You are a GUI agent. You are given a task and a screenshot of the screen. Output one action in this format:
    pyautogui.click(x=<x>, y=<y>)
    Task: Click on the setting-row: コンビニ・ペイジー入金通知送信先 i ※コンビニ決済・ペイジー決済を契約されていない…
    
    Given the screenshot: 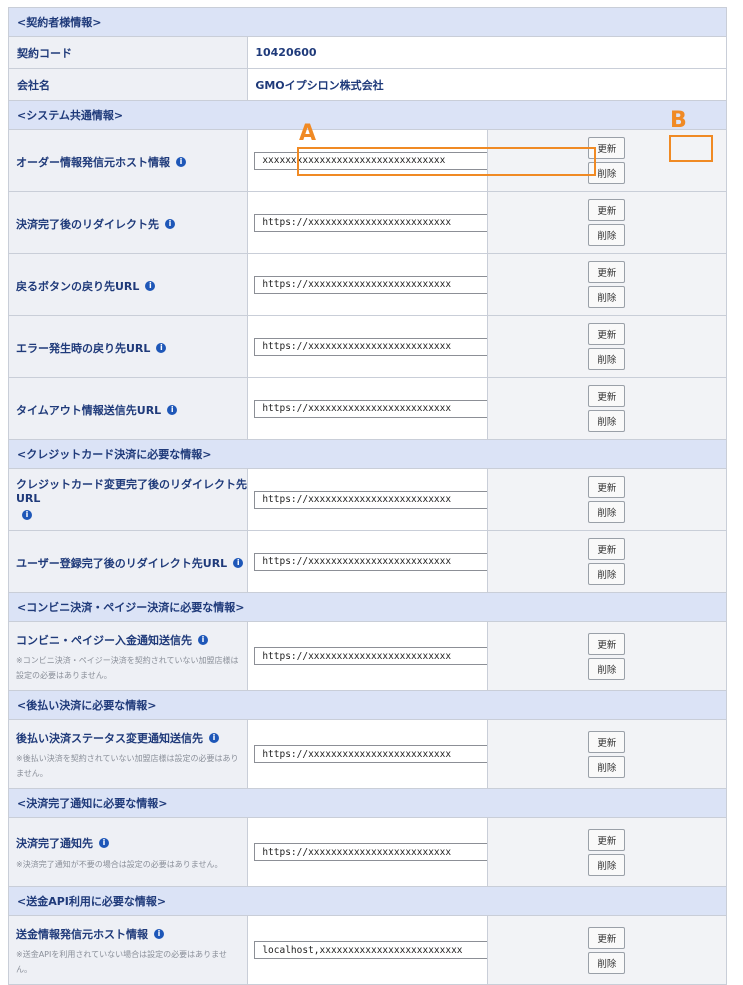 What is the action you would take?
    pyautogui.click(x=367, y=656)
    